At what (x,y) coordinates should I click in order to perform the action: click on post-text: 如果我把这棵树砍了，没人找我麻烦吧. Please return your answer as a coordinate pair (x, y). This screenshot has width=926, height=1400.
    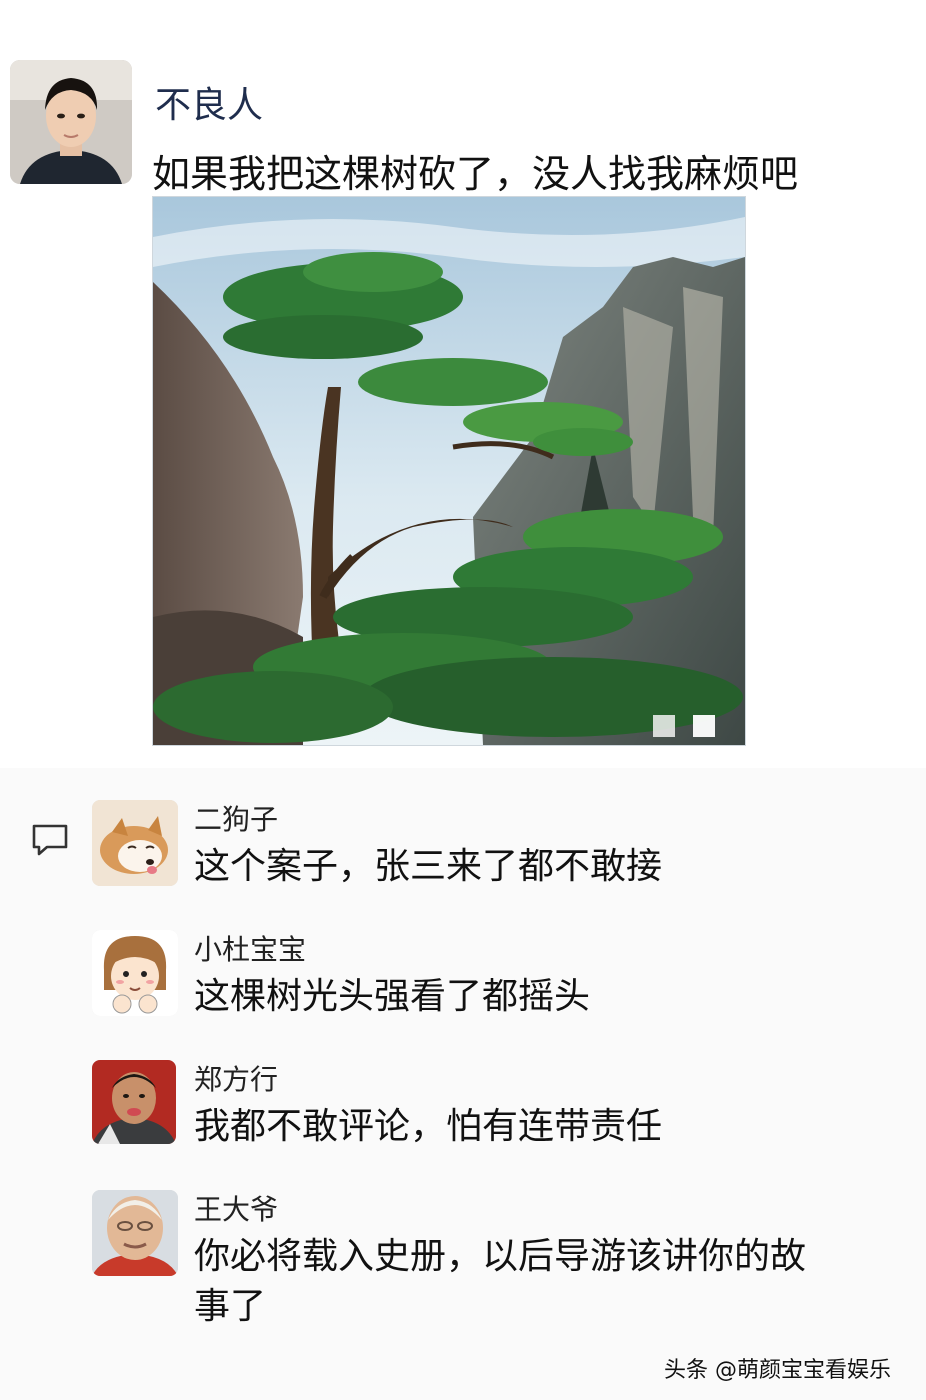
    Looking at the image, I should click on (475, 174).